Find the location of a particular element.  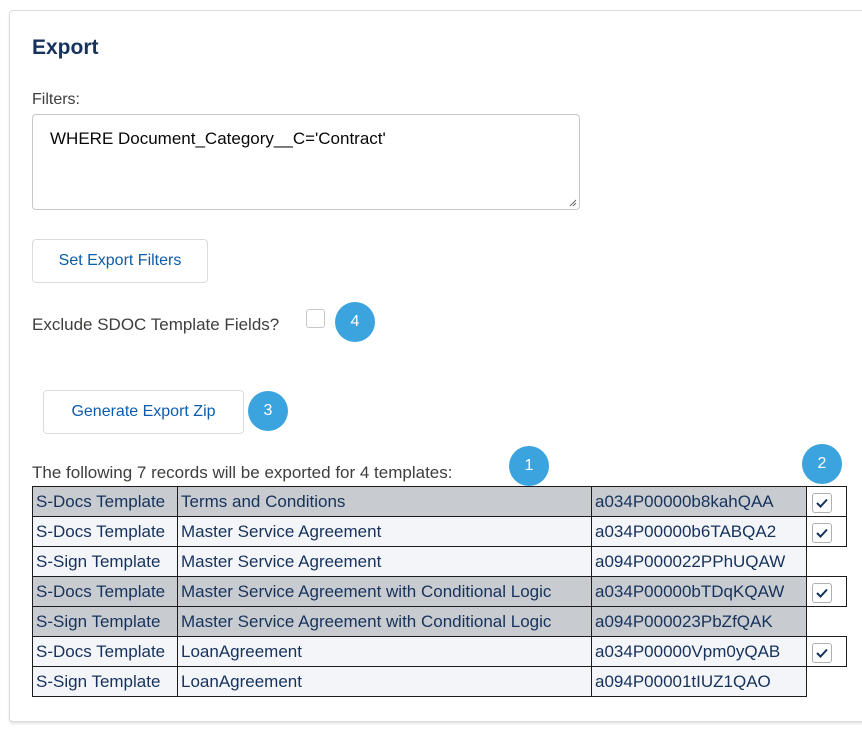

template-name-cell: Terms and Conditions is located at coordinates (384, 501).